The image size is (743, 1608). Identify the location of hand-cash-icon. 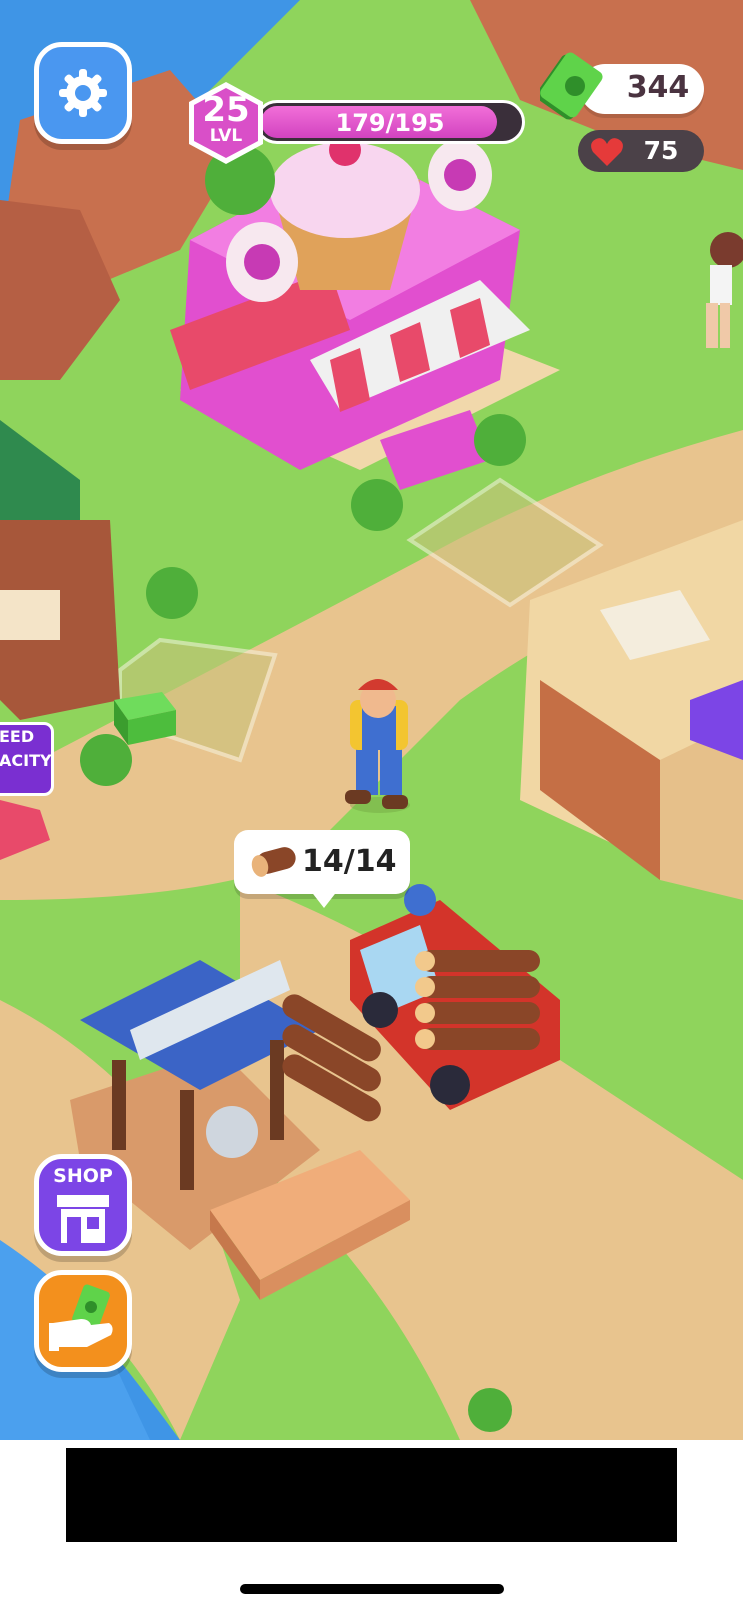
(81, 1317).